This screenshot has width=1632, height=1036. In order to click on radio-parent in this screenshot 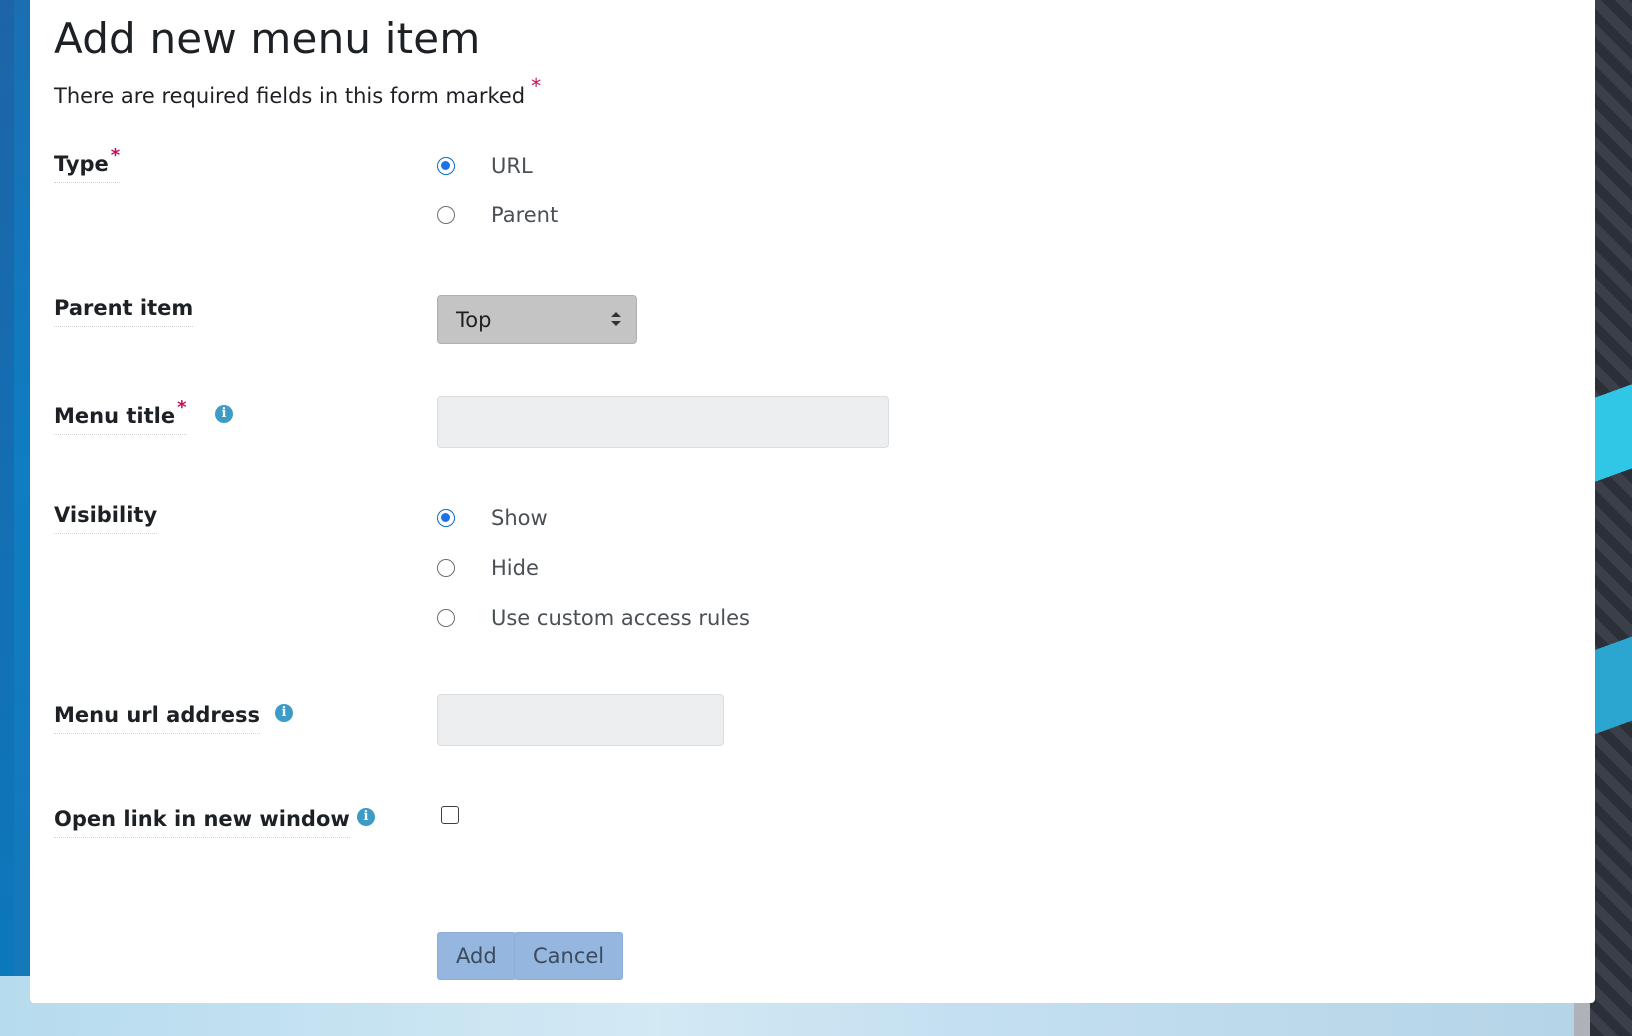, I will do `click(446, 215)`.